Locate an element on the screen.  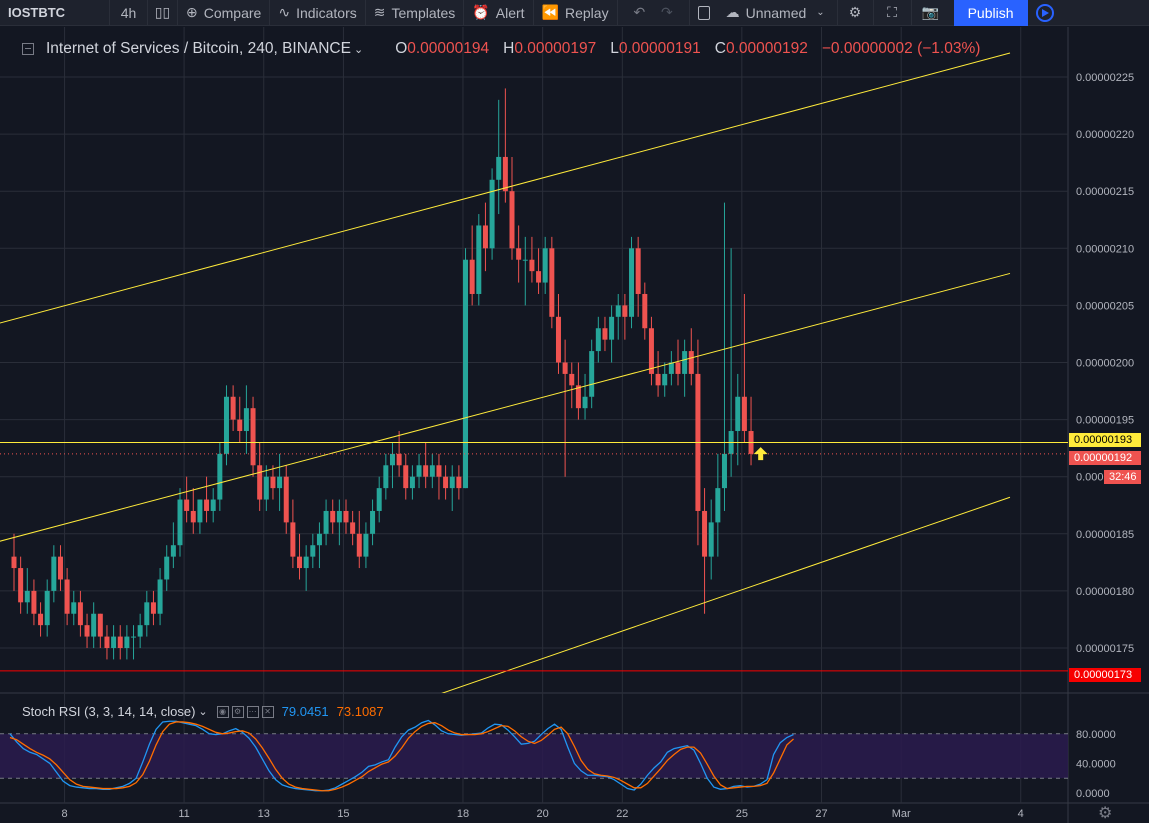
x-tick-label: 20 is located at coordinates (543, 814).